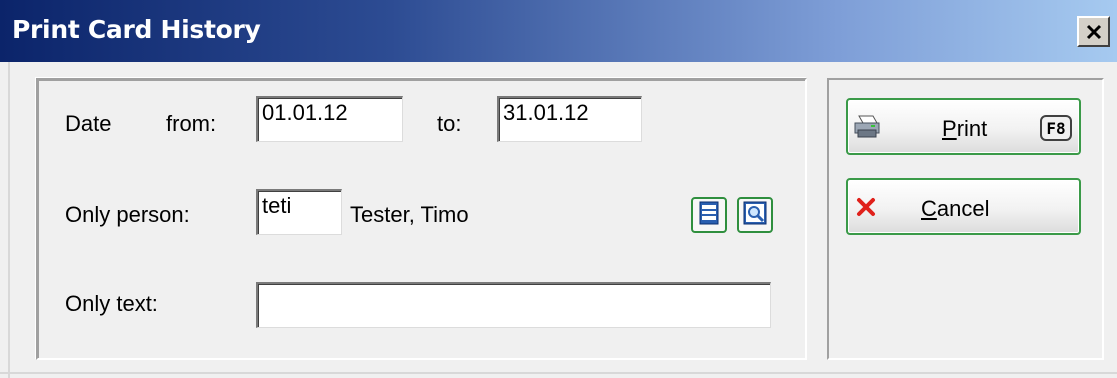 This screenshot has width=1117, height=378. I want to click on date-from-input: 01.01.12, so click(329, 119).